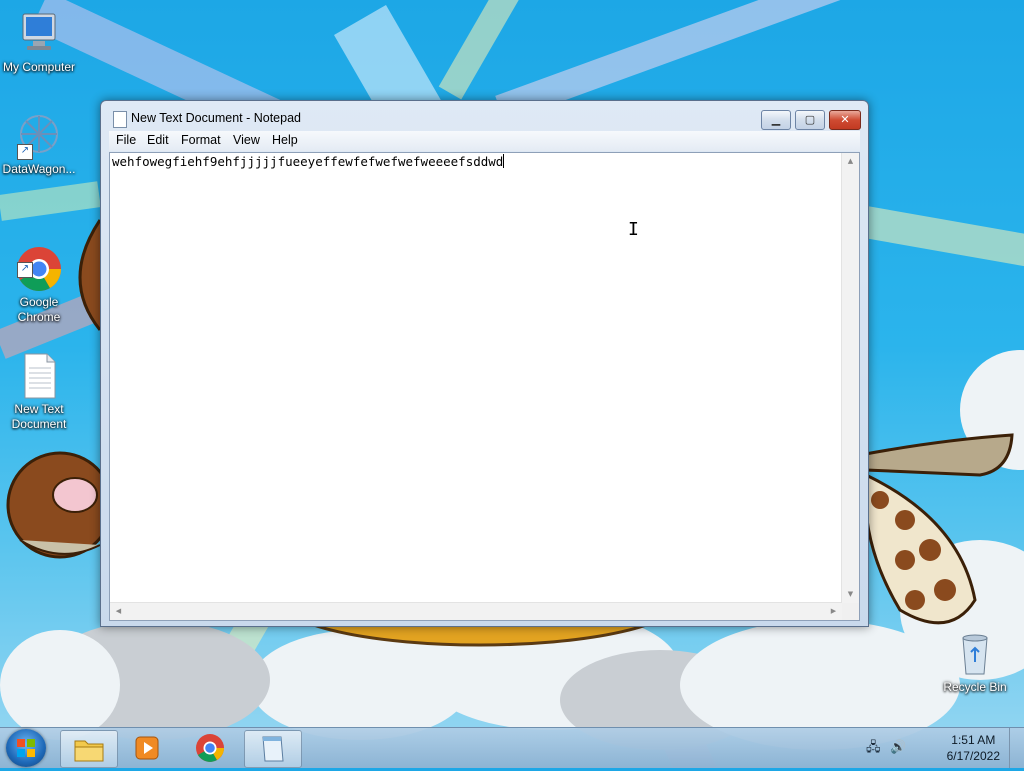 This screenshot has height=771, width=1024. What do you see at coordinates (973, 740) in the screenshot?
I see `clock-time: 1:51 AM` at bounding box center [973, 740].